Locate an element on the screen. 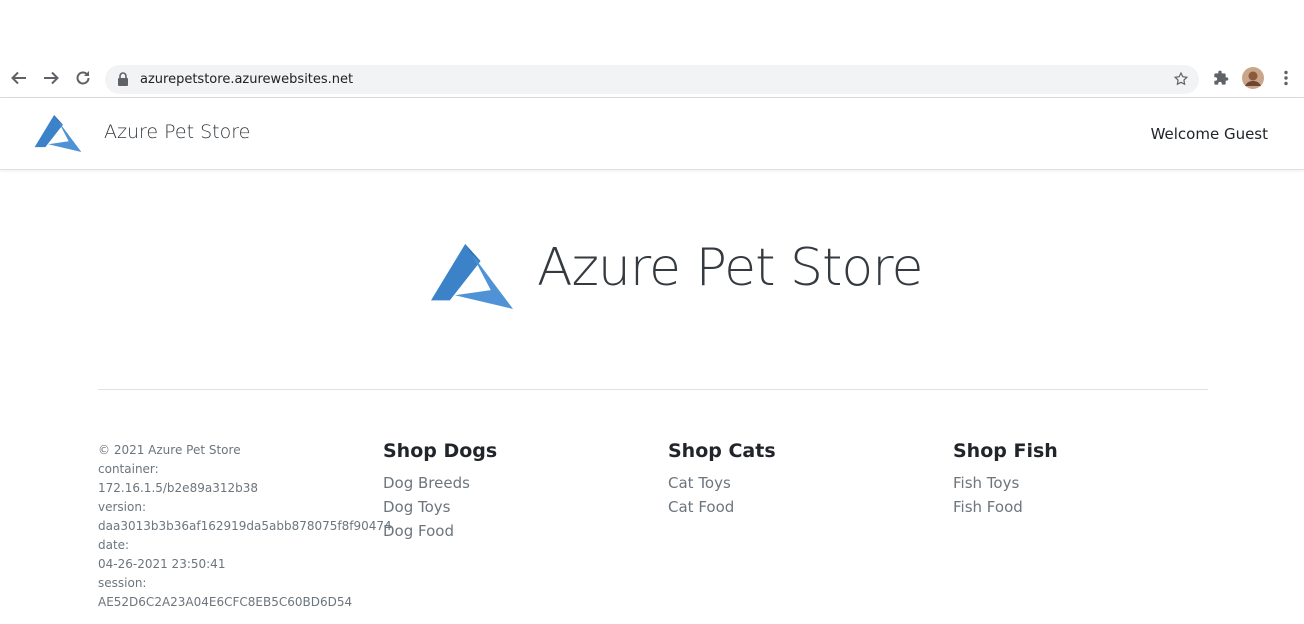  version-value: daa3013b3b36af162919da5abb878075f8f90474 is located at coordinates (245, 526).